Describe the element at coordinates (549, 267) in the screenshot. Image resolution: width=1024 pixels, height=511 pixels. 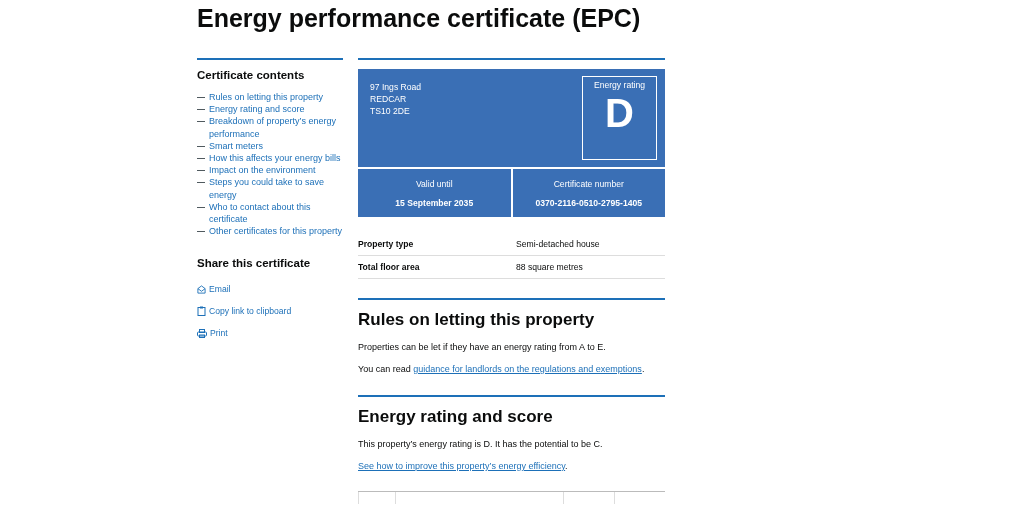
I see `summary-value: 88 square metres` at that location.